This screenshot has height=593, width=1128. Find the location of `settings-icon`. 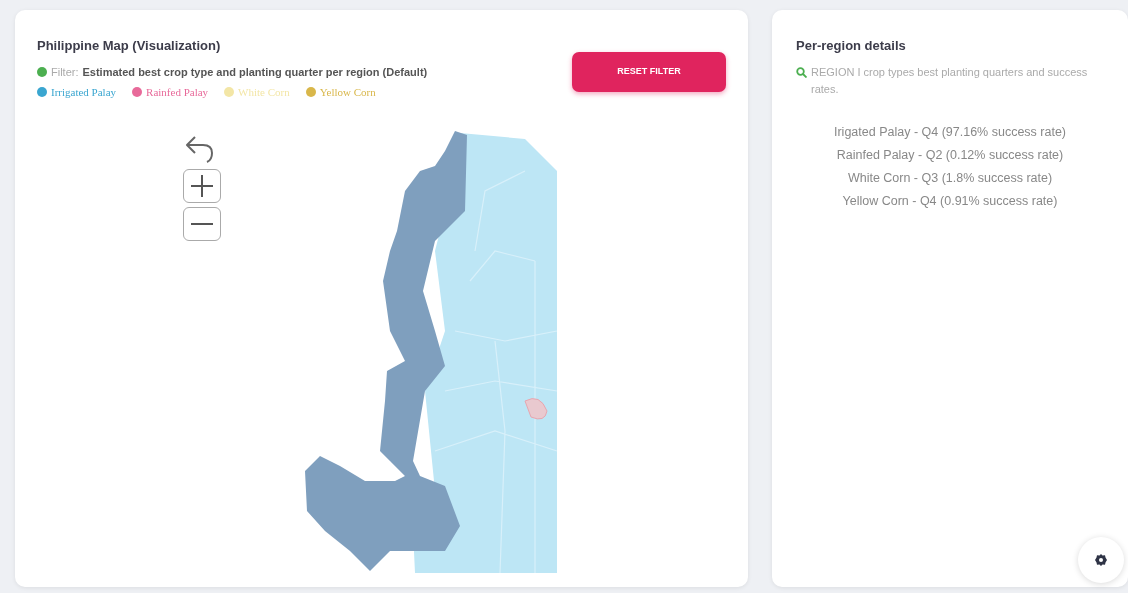

settings-icon is located at coordinates (1101, 560).